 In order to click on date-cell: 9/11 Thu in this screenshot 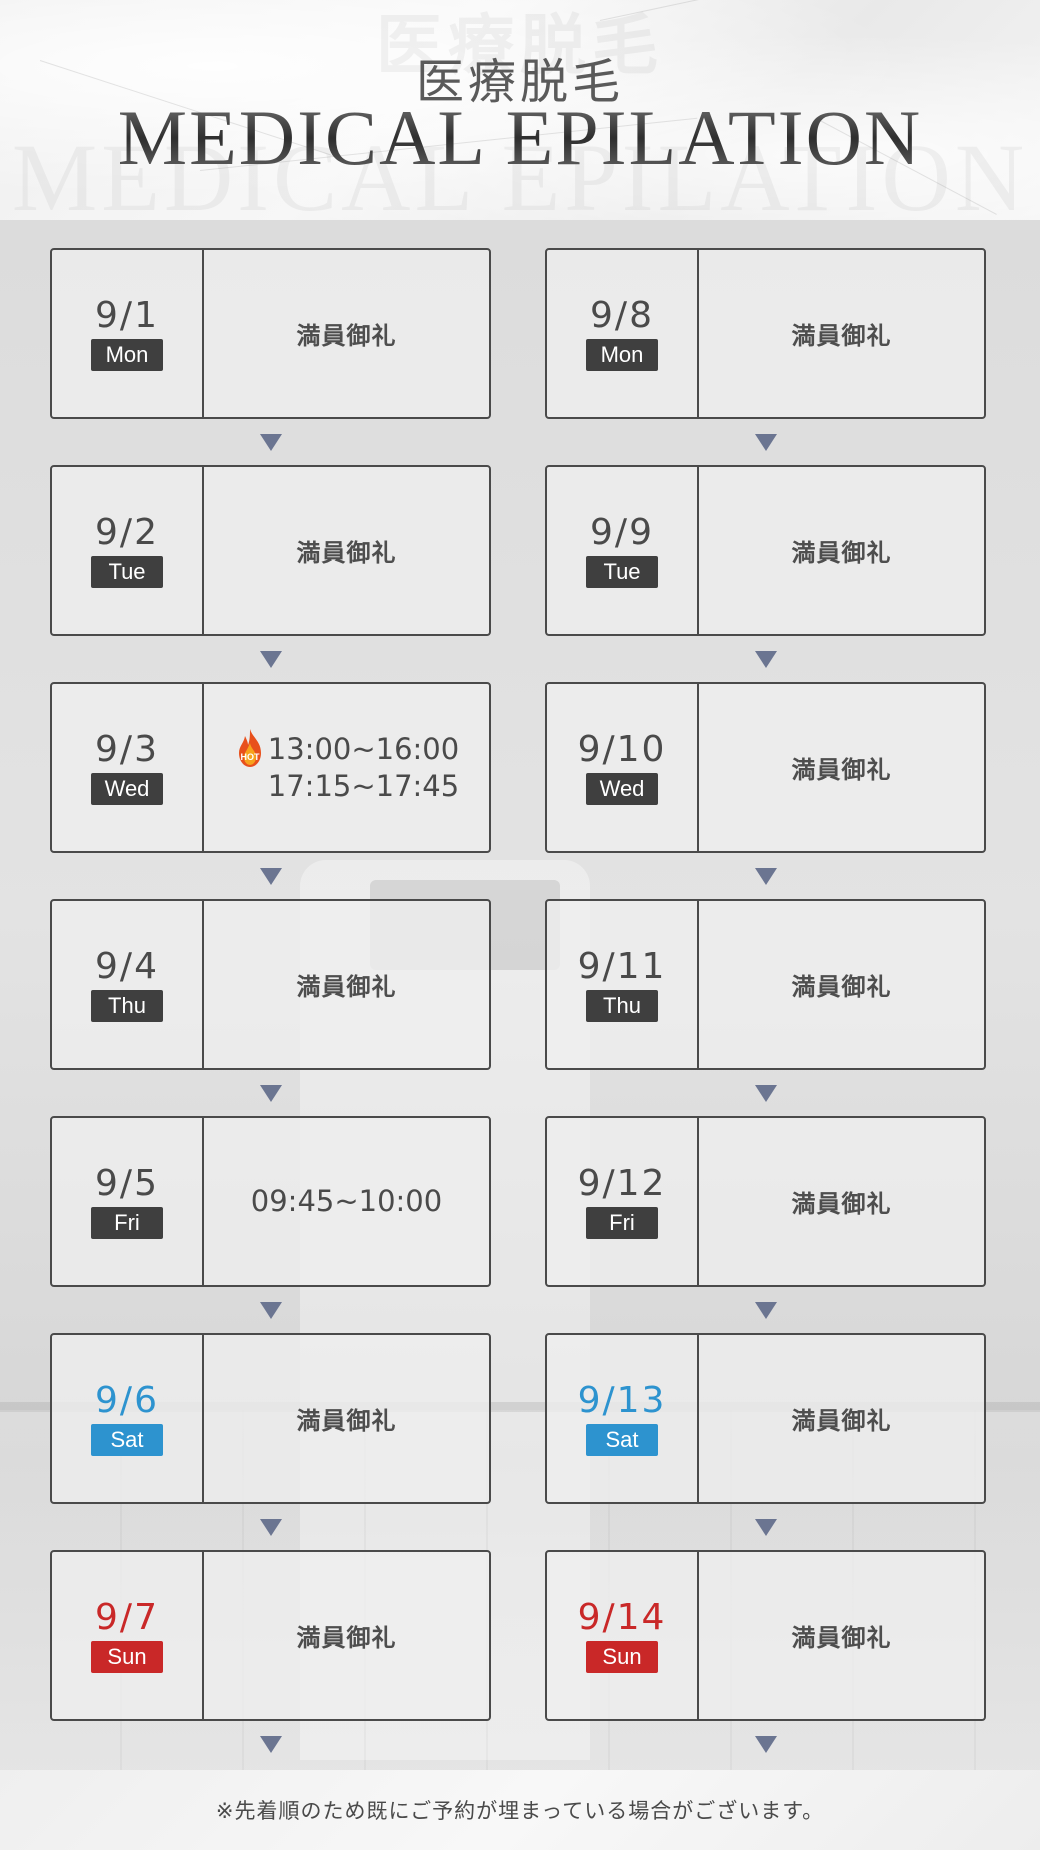, I will do `click(623, 984)`.